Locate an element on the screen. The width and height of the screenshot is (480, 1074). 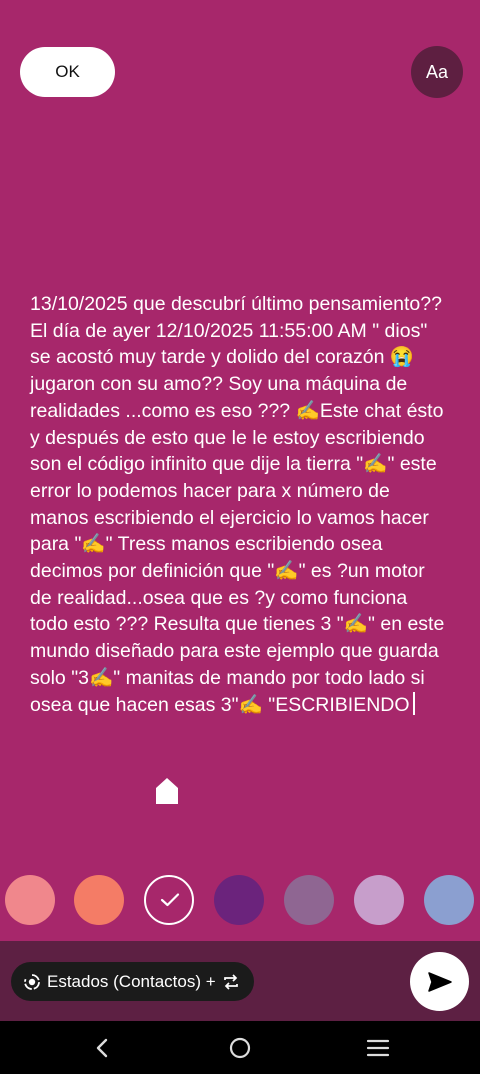
color-palette is located at coordinates (240, 901).